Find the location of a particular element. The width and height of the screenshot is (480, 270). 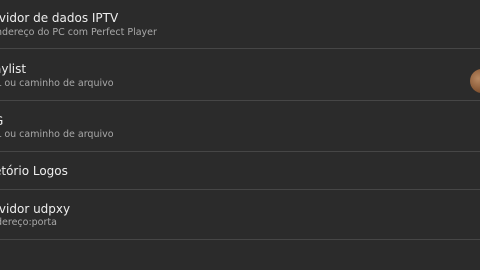

divider is located at coordinates (240, 239).